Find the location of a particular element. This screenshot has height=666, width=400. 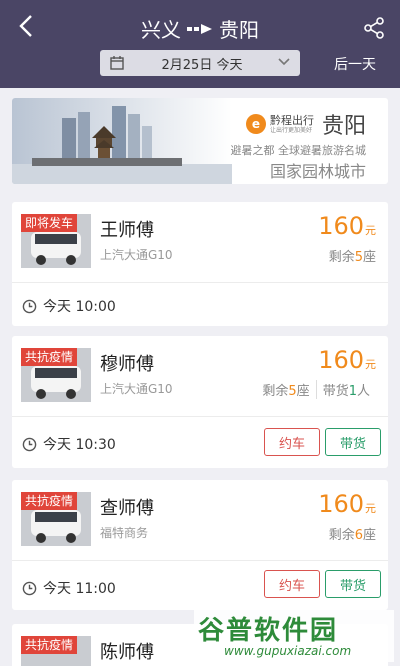

trip-tag: 即将发车 is located at coordinates (49, 223).